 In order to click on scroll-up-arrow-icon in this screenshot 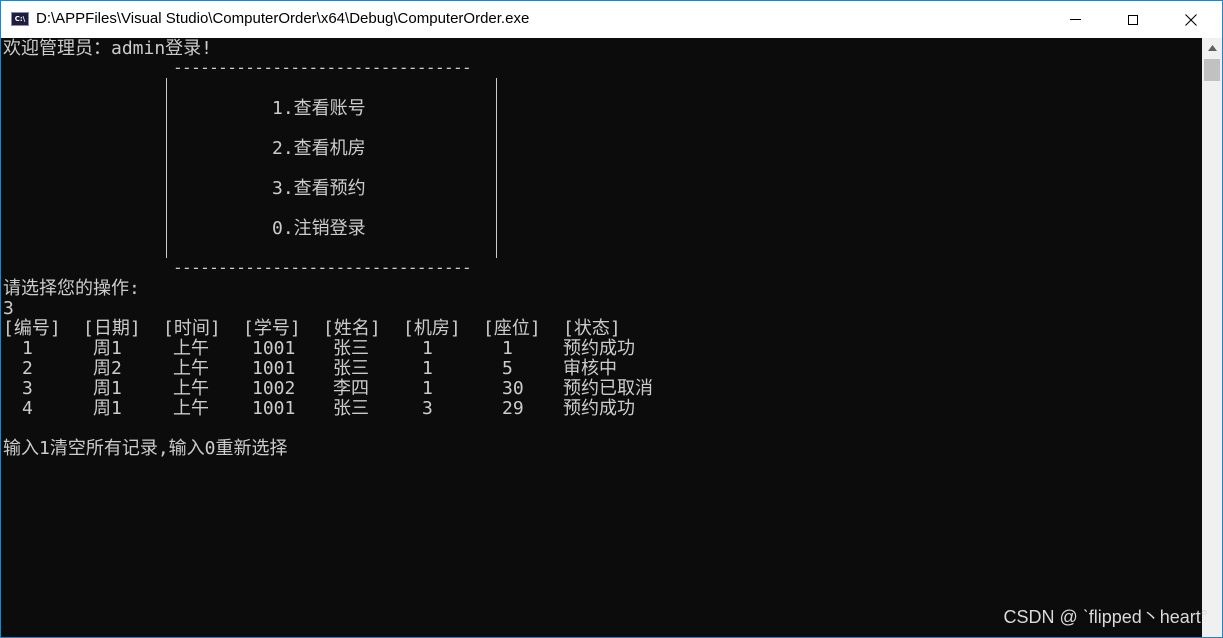, I will do `click(1212, 48)`.